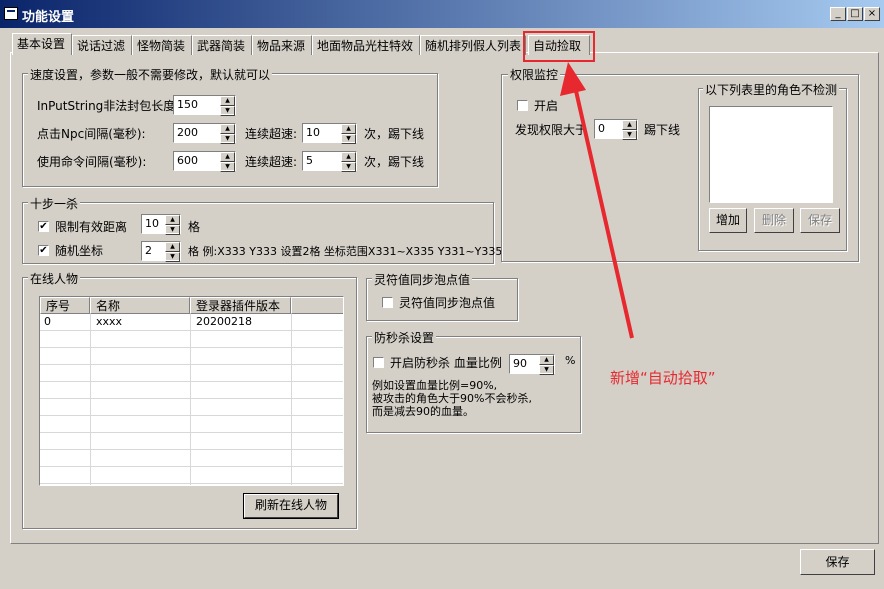 Image resolution: width=884 pixels, height=589 pixels. What do you see at coordinates (597, 200) in the screenshot?
I see `annotation-arrow` at bounding box center [597, 200].